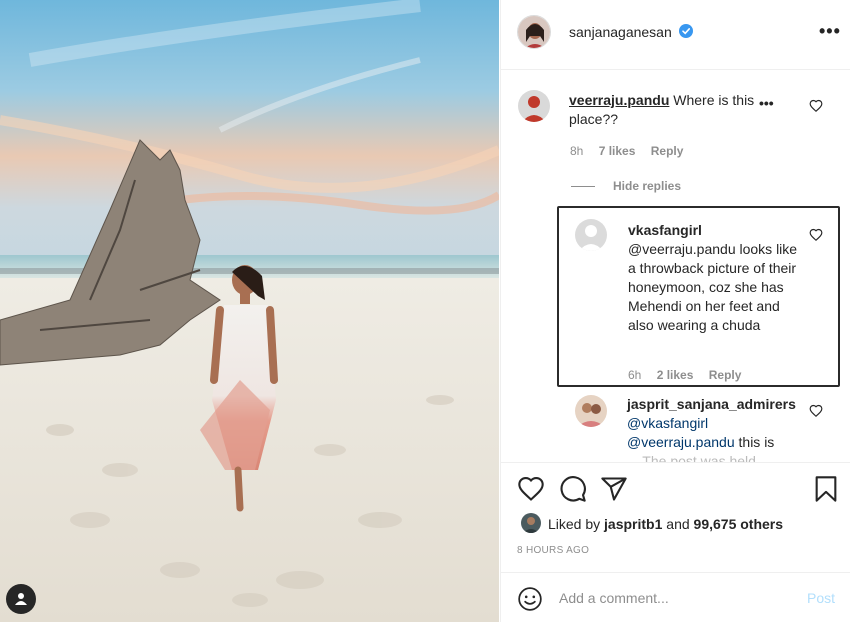 This screenshot has height=622, width=850. What do you see at coordinates (681, 442) in the screenshot?
I see `reply-mention: @veerraju.pandu` at bounding box center [681, 442].